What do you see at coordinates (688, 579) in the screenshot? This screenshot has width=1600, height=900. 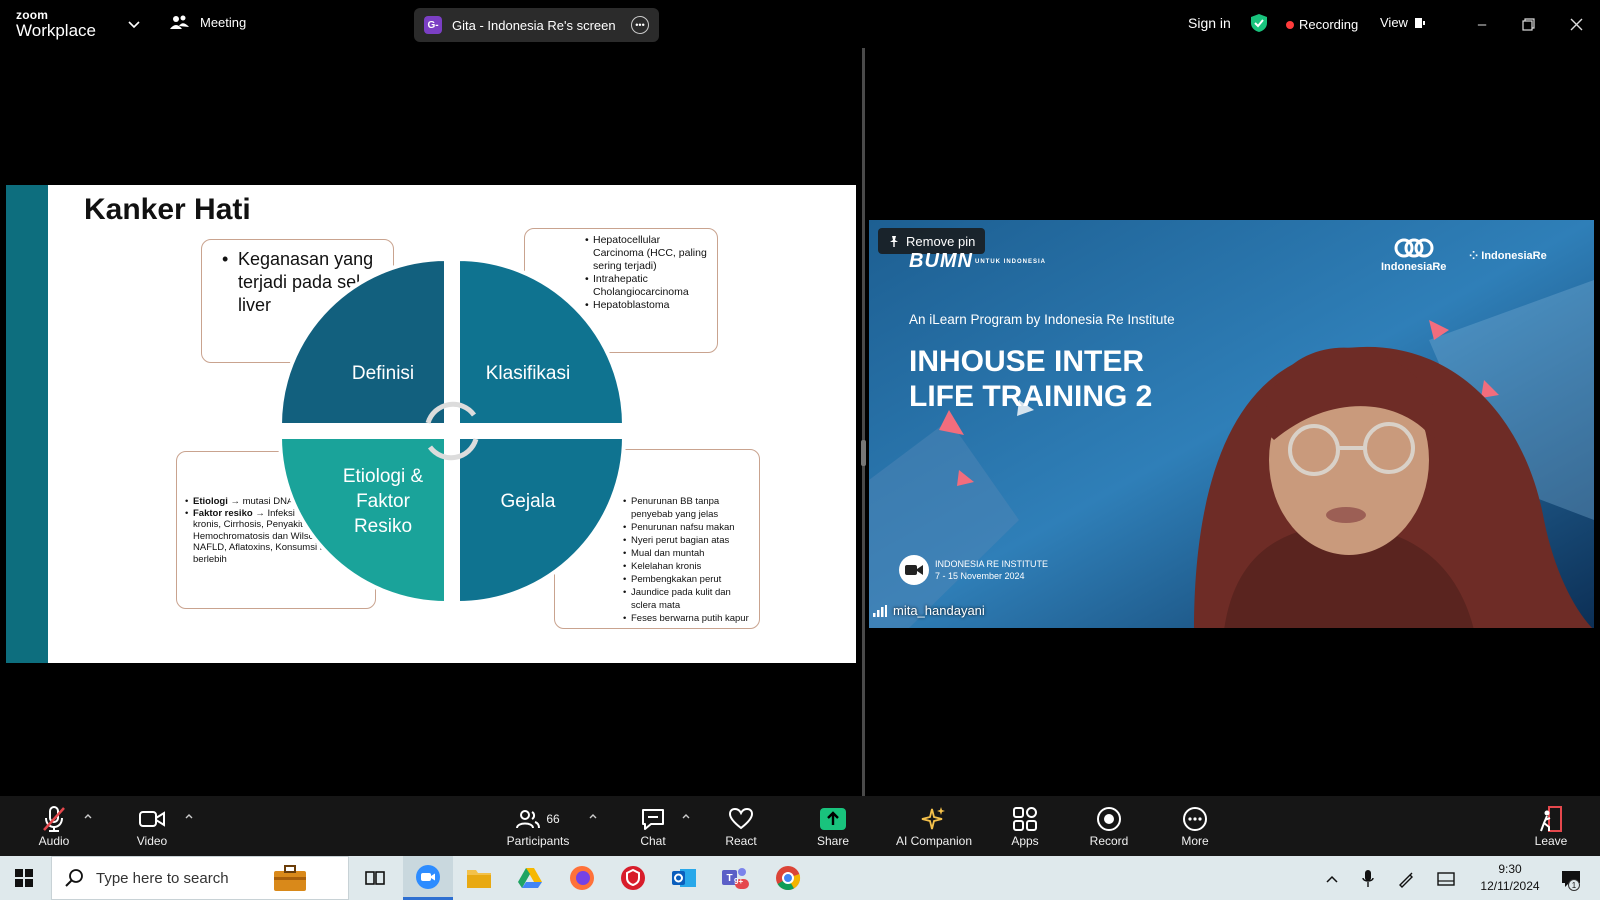 I see `gejala-item: Pembengkakan perut` at bounding box center [688, 579].